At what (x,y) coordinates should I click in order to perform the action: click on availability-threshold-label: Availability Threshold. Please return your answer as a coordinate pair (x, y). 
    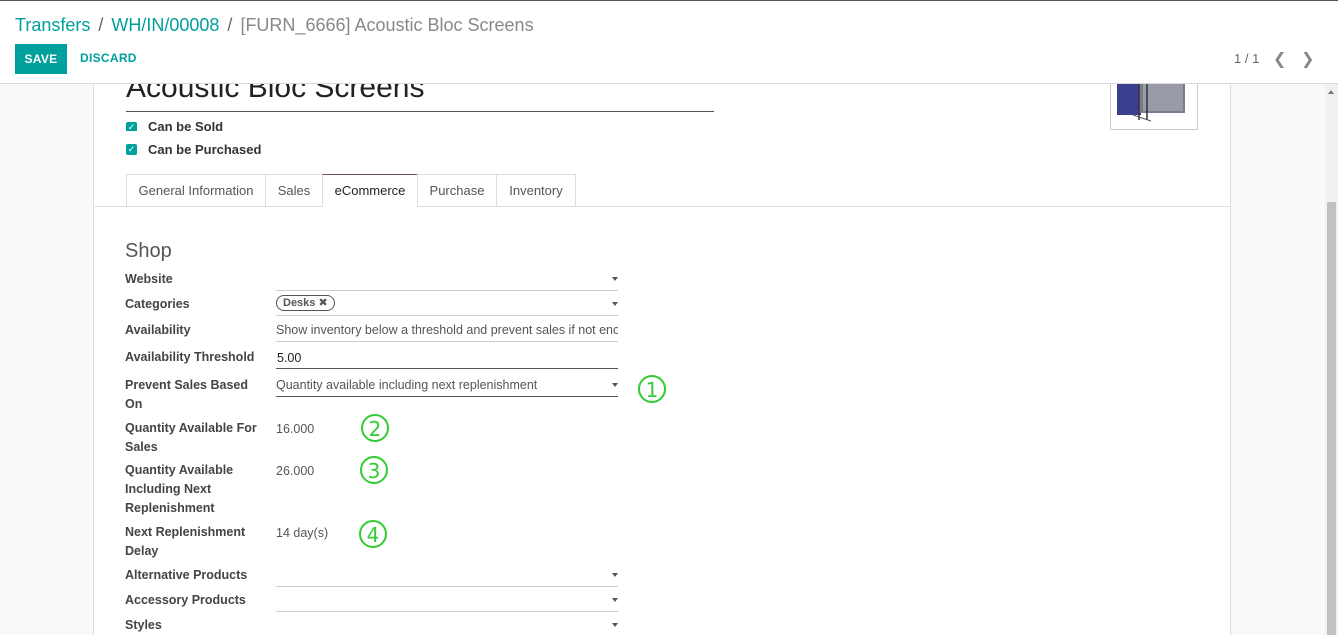
    Looking at the image, I should click on (190, 357).